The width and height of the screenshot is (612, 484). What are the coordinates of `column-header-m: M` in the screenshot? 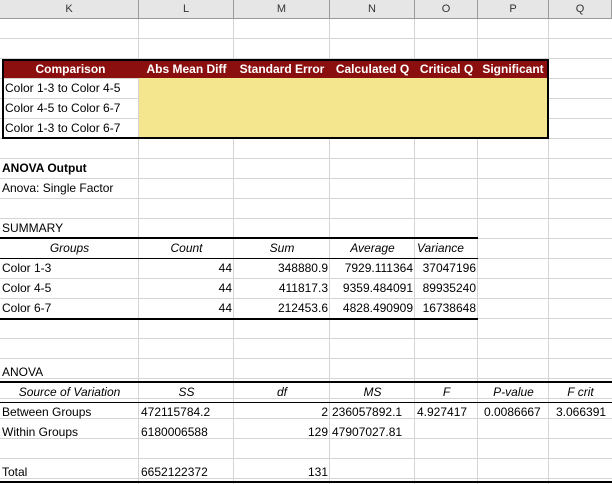 It's located at (282, 9).